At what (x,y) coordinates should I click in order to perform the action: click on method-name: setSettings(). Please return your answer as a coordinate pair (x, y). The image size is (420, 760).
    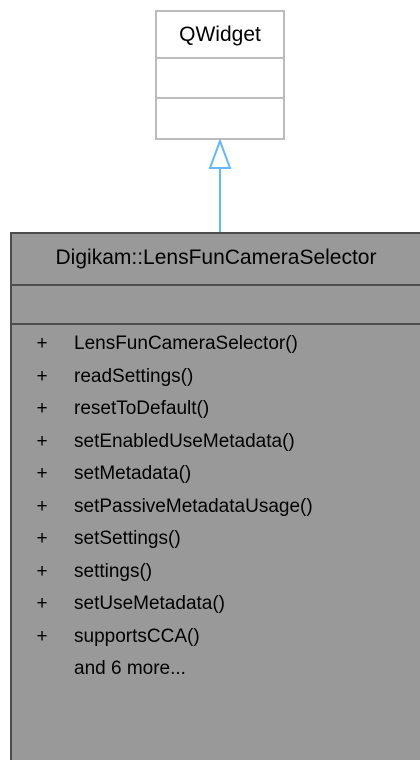
    Looking at the image, I should click on (127, 538).